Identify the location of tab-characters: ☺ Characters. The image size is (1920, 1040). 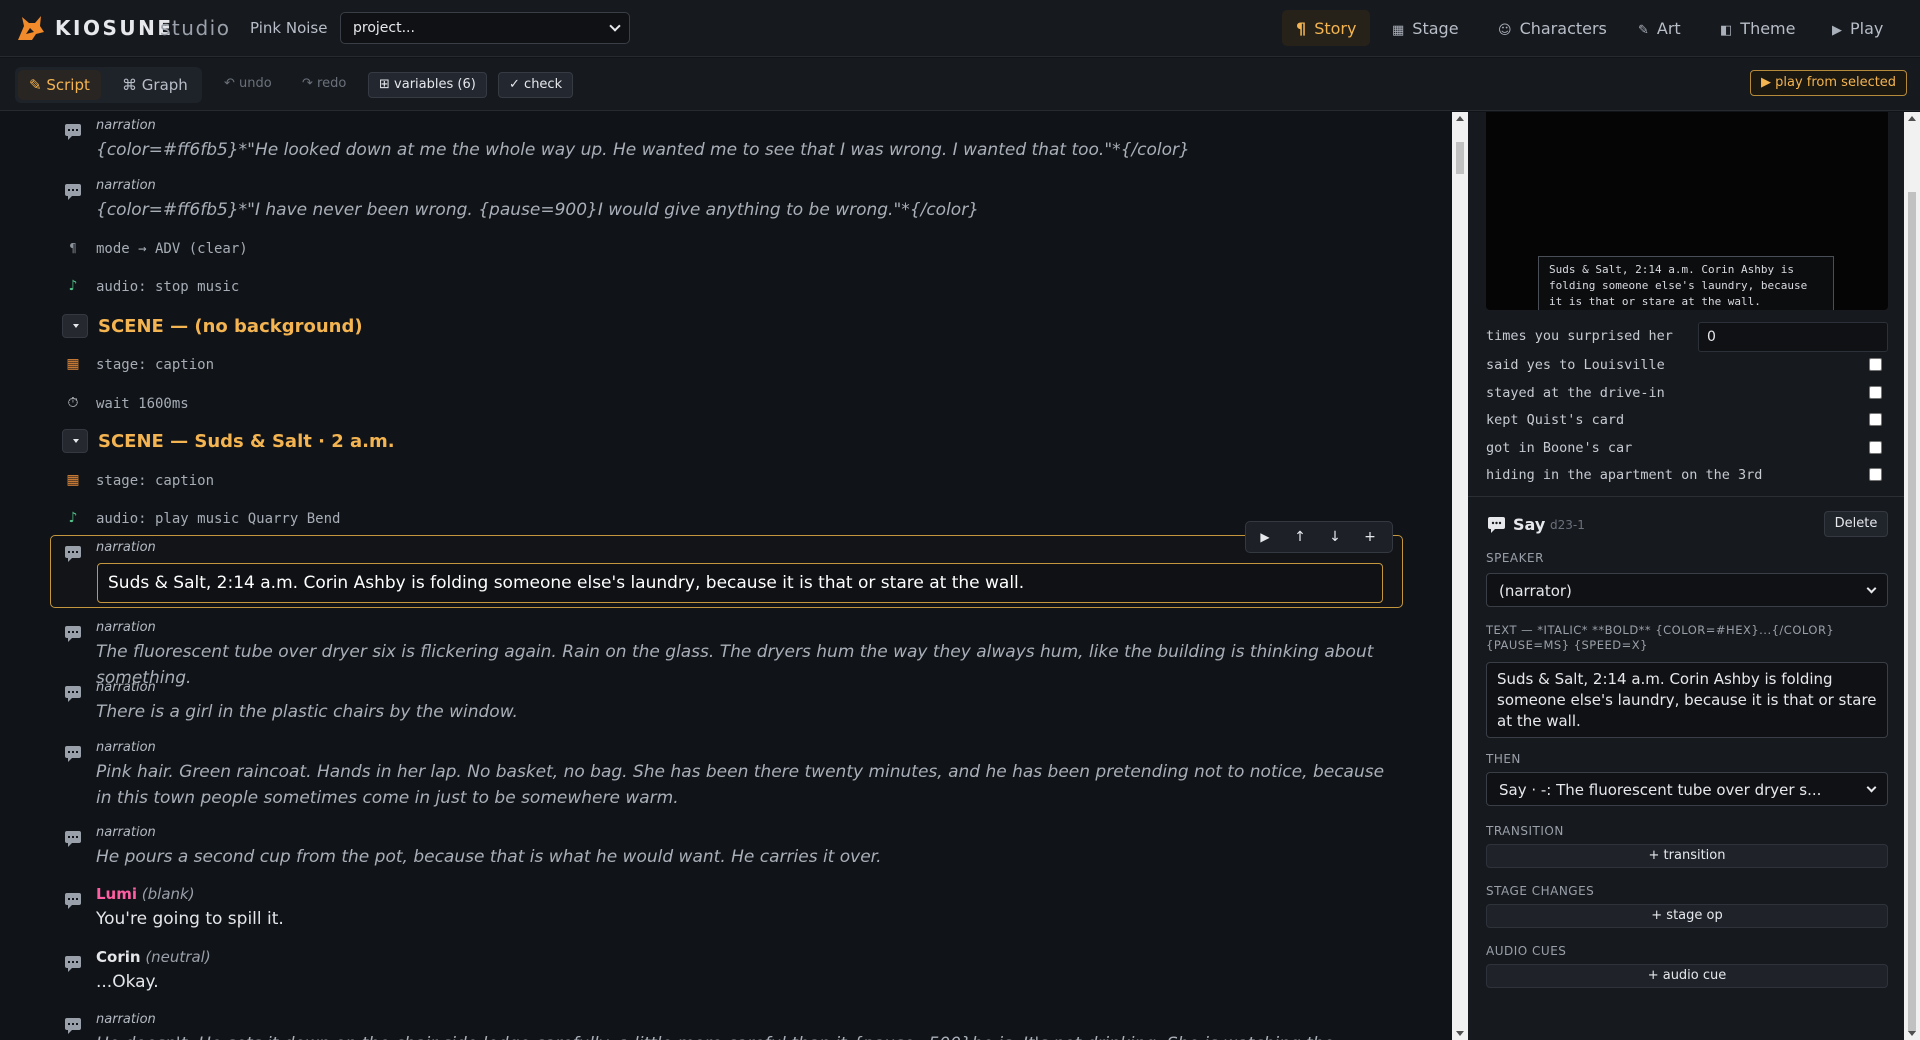
(1552, 28).